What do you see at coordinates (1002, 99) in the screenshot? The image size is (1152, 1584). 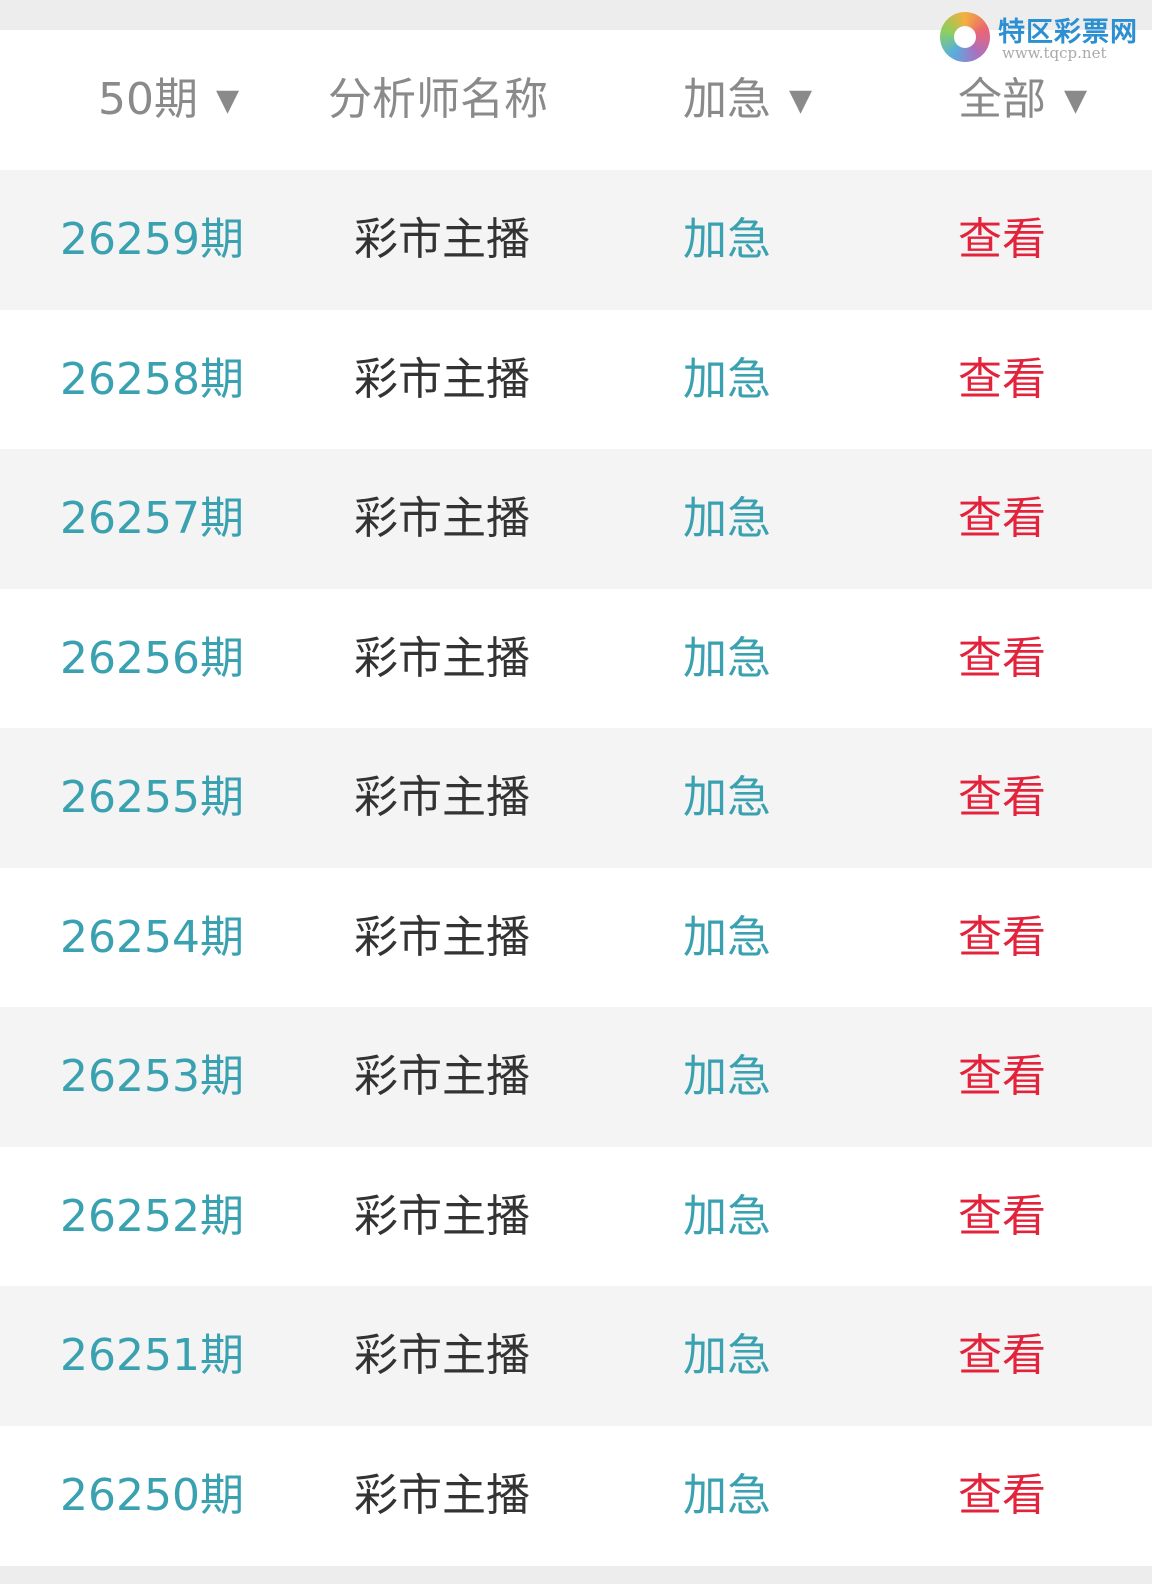 I see `all-filter-label: 全部` at bounding box center [1002, 99].